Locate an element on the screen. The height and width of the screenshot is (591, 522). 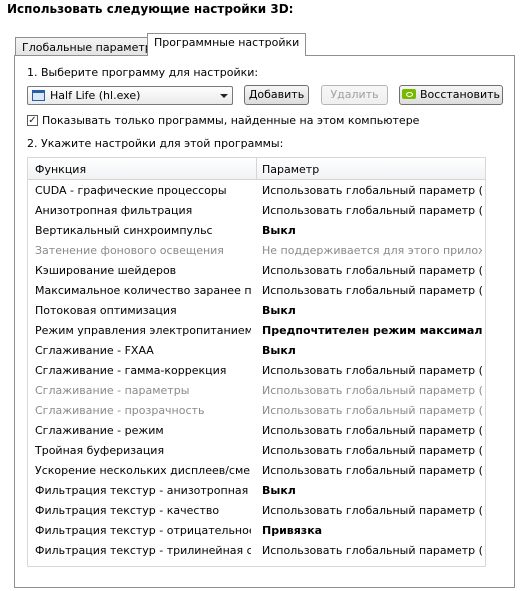
table-row: Потоковая оптимизация Выкл is located at coordinates (256, 310).